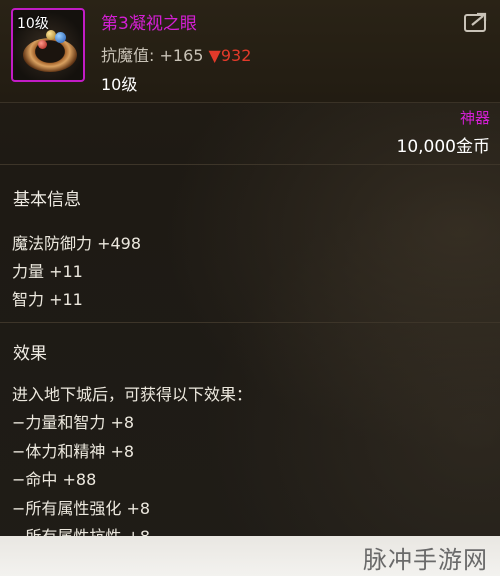 The image size is (500, 576). Describe the element at coordinates (77, 243) in the screenshot. I see `stat-magic-defense: 魔法防御力 +498` at that location.